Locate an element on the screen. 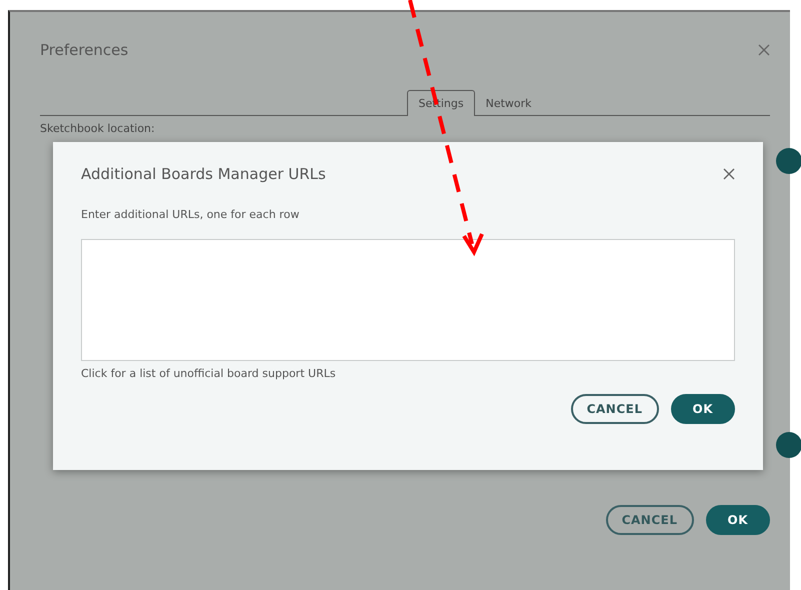 This screenshot has width=801, height=590. tab: Settings is located at coordinates (441, 103).